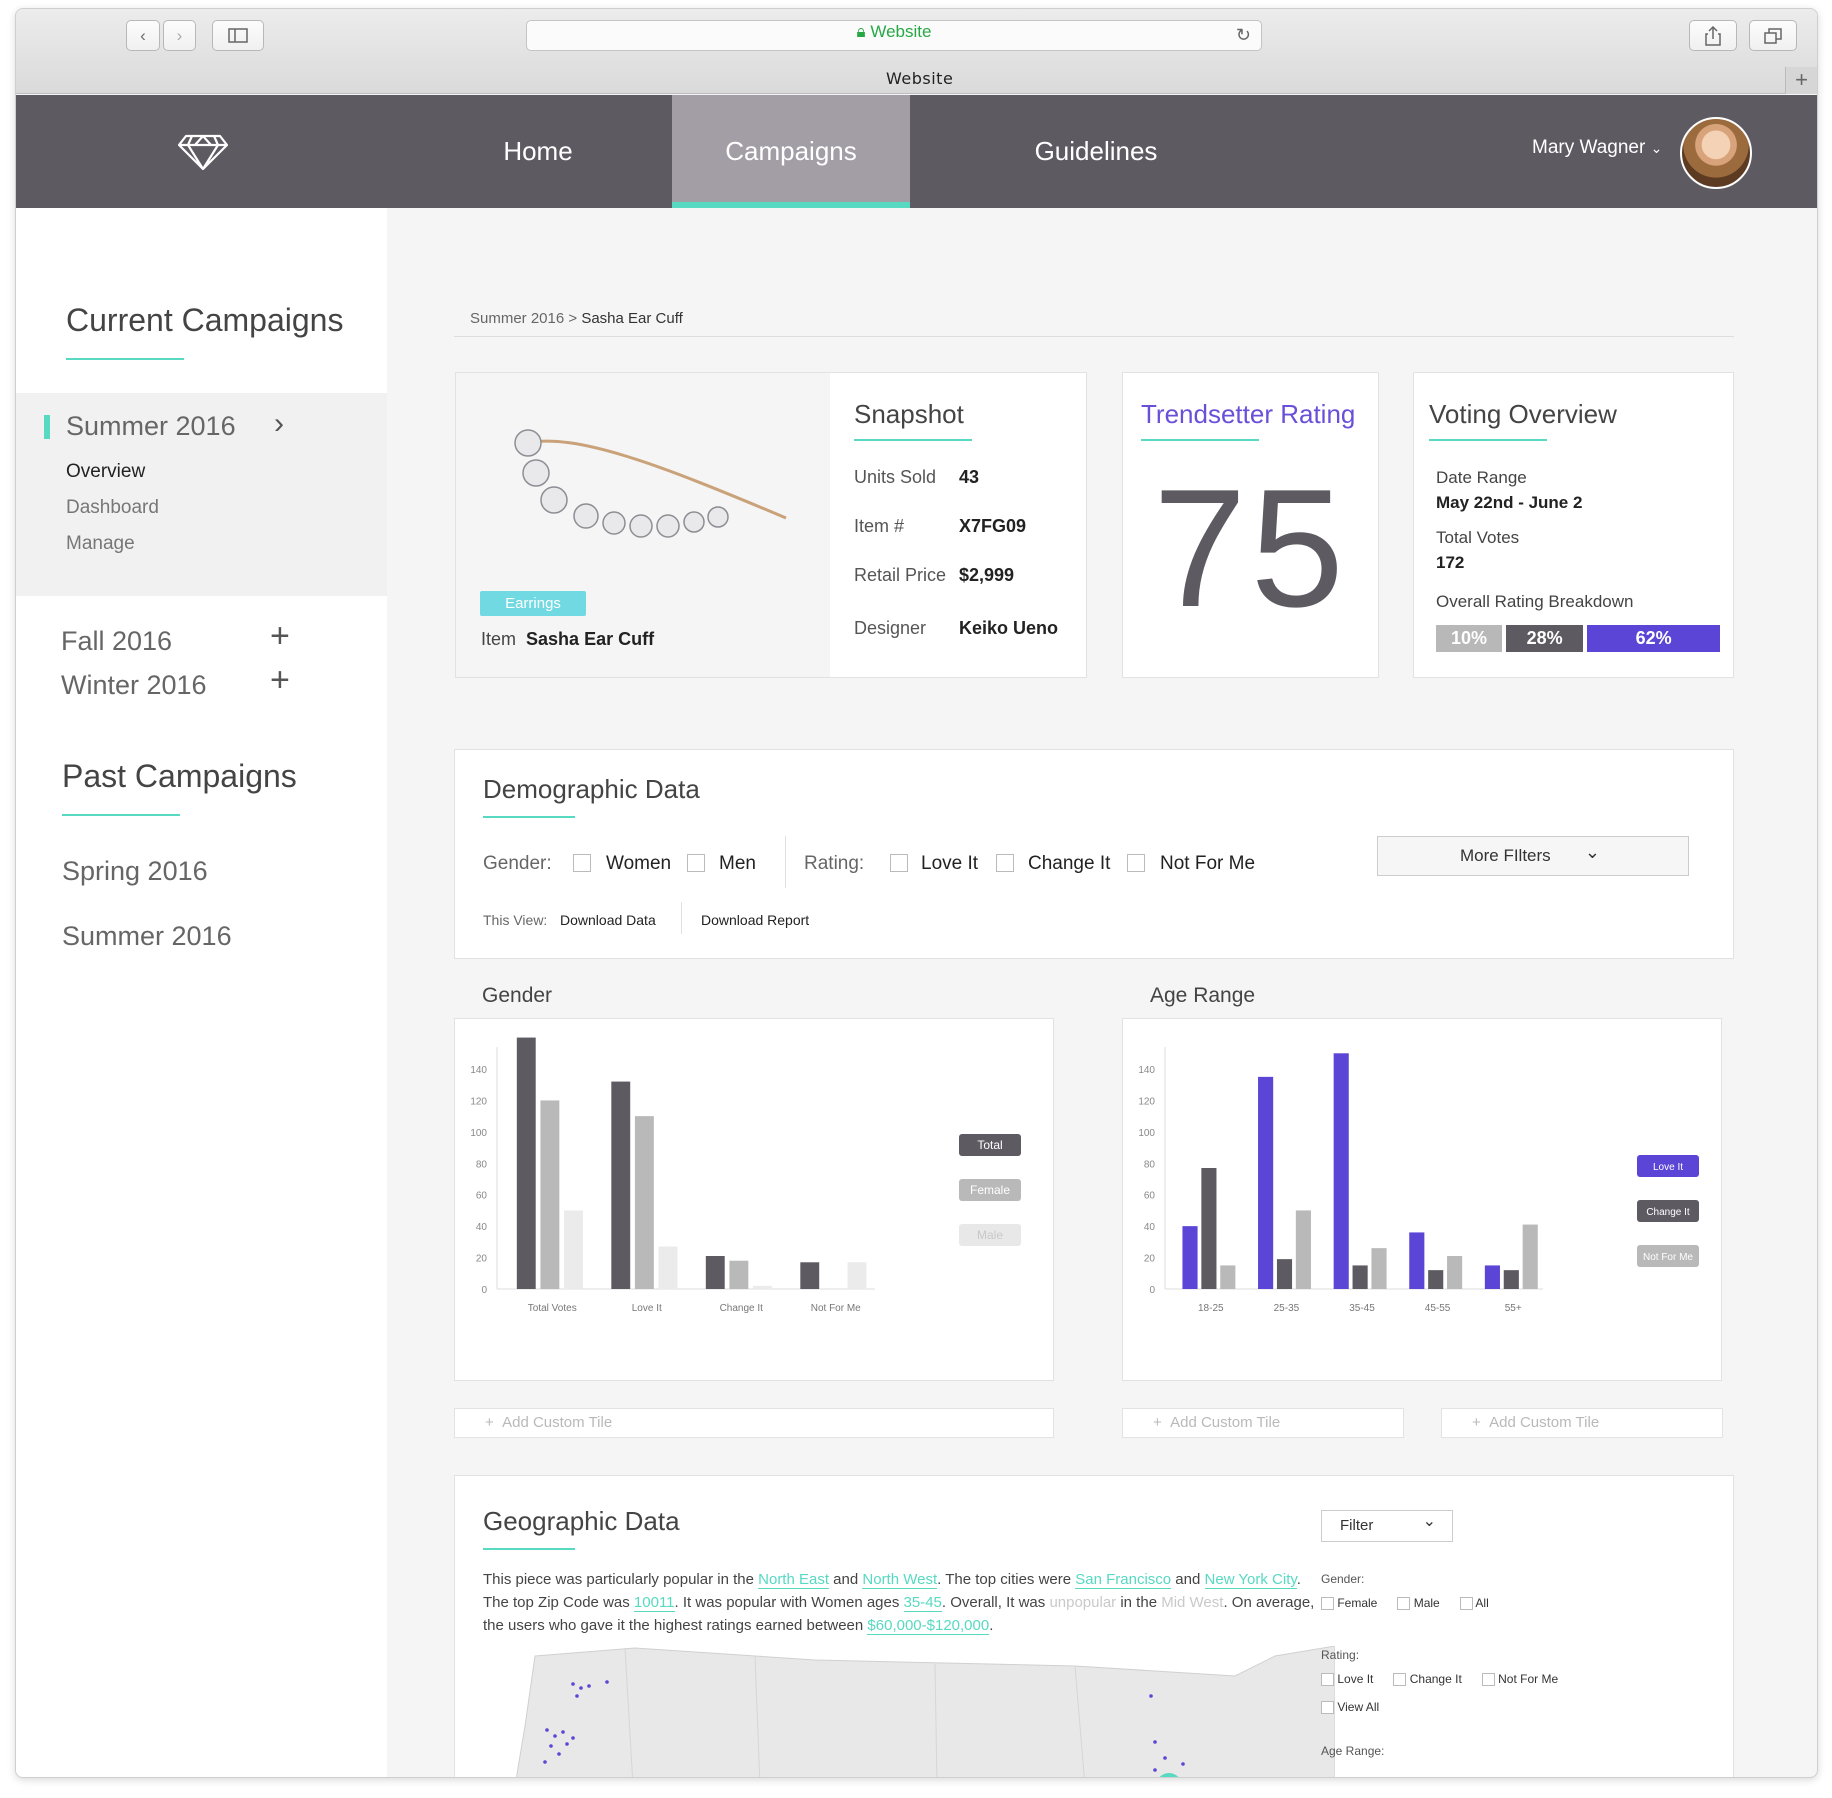  Describe the element at coordinates (794, 1580) in the screenshot. I see `region-link: North East` at that location.